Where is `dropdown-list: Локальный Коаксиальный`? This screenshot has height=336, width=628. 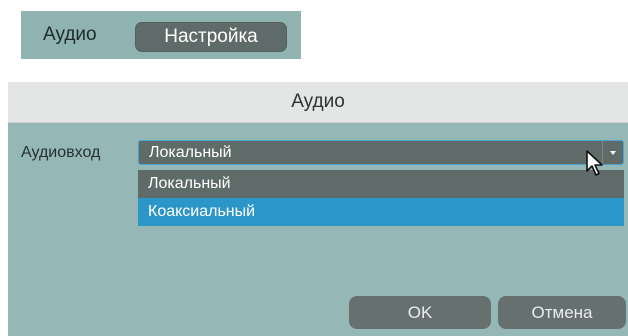 dropdown-list: Локальный Коаксиальный is located at coordinates (381, 198).